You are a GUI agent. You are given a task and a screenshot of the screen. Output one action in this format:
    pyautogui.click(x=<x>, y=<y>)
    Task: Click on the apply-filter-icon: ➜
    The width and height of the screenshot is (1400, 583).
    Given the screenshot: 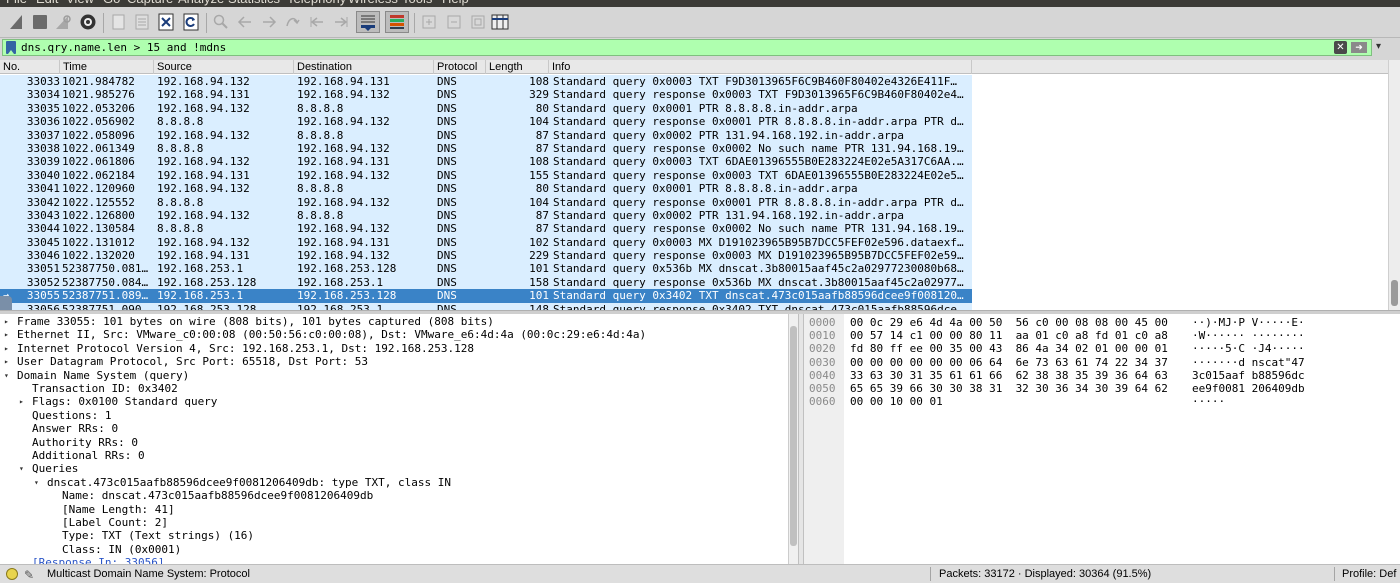 What is the action you would take?
    pyautogui.click(x=1359, y=47)
    